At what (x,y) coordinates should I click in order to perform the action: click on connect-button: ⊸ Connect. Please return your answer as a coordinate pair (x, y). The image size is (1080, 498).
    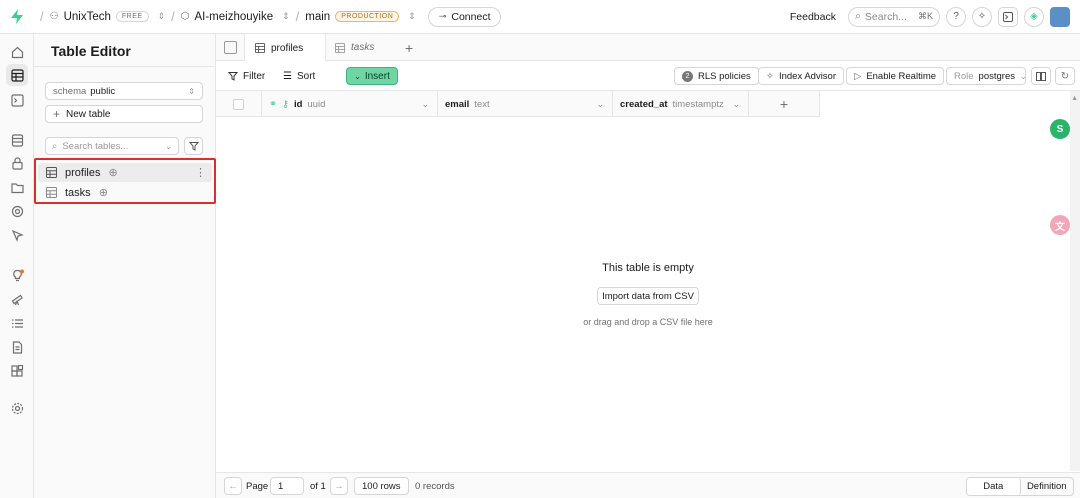
    Looking at the image, I should click on (464, 16).